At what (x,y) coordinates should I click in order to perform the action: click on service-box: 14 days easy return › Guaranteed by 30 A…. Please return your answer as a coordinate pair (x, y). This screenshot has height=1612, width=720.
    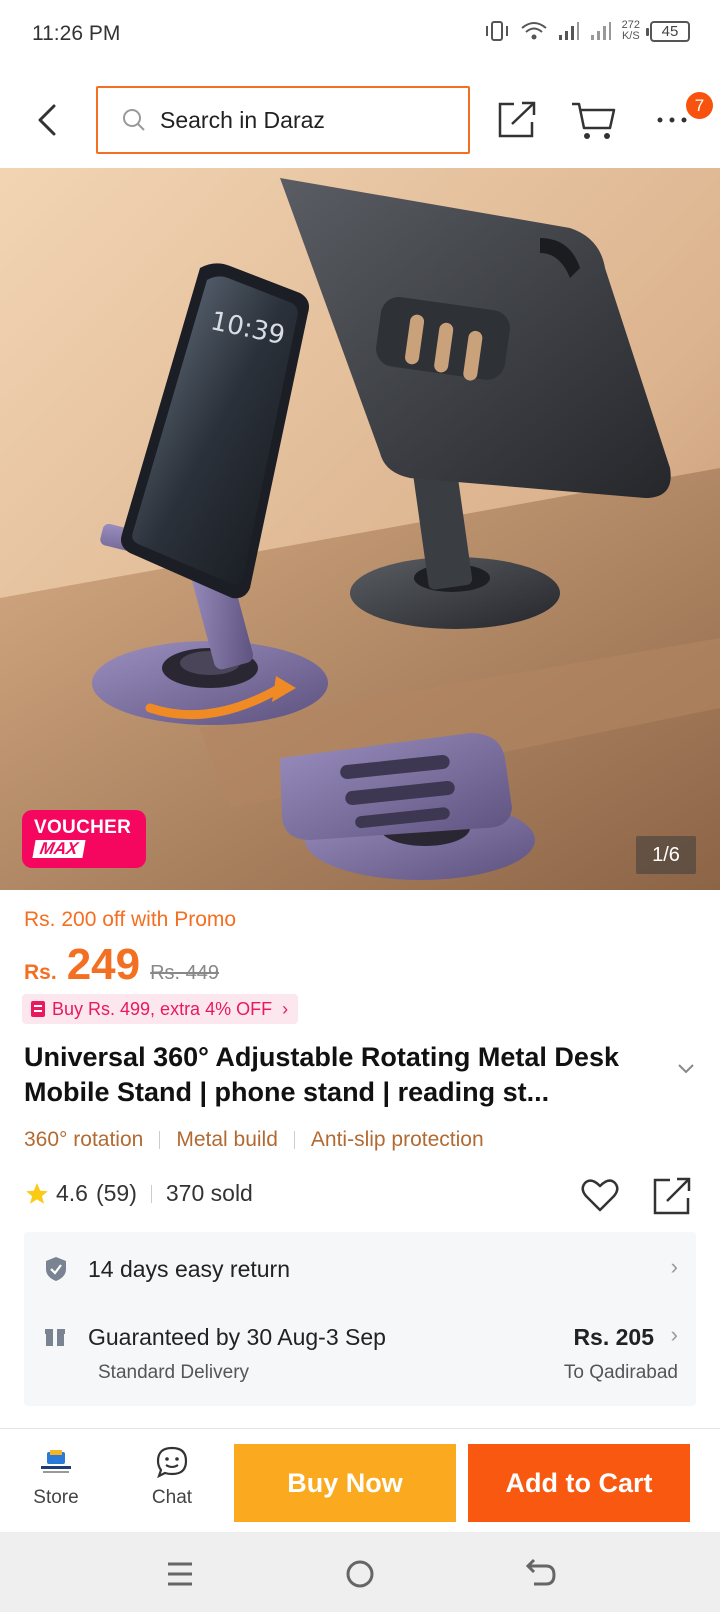
    Looking at the image, I should click on (360, 1319).